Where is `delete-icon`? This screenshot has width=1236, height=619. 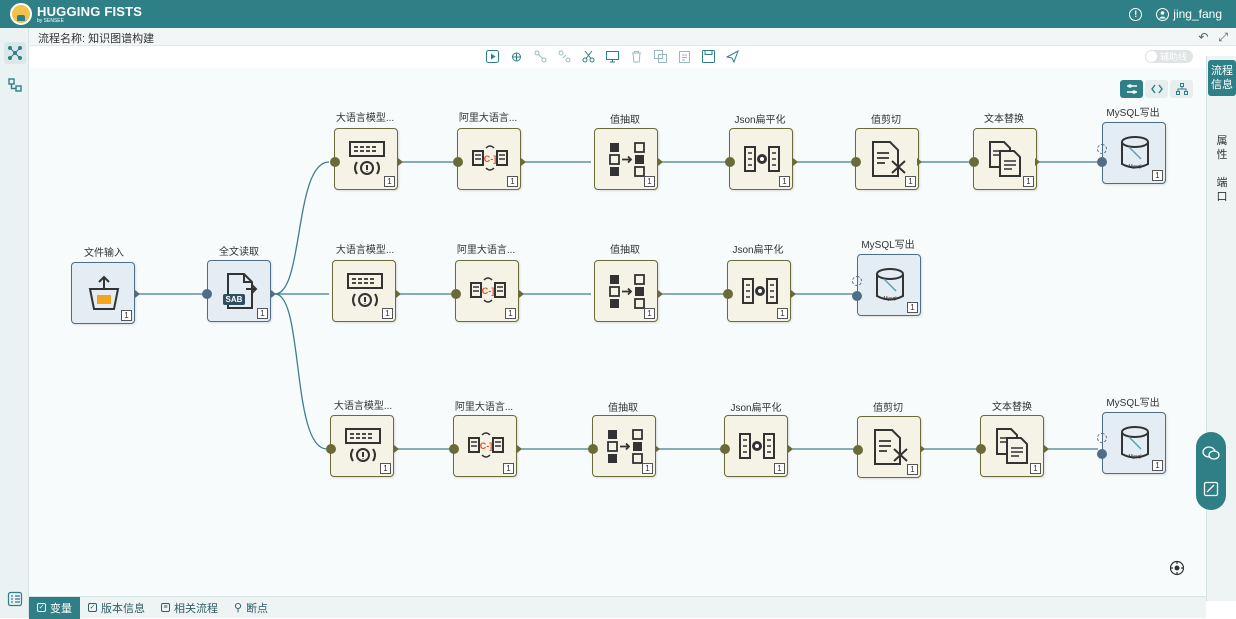 delete-icon is located at coordinates (636, 56).